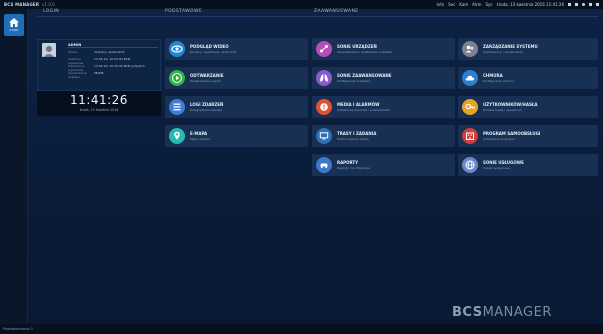 Image resolution: width=603 pixels, height=334 pixels. Describe the element at coordinates (113, 47) in the screenshot. I see `login-divider` at that location.